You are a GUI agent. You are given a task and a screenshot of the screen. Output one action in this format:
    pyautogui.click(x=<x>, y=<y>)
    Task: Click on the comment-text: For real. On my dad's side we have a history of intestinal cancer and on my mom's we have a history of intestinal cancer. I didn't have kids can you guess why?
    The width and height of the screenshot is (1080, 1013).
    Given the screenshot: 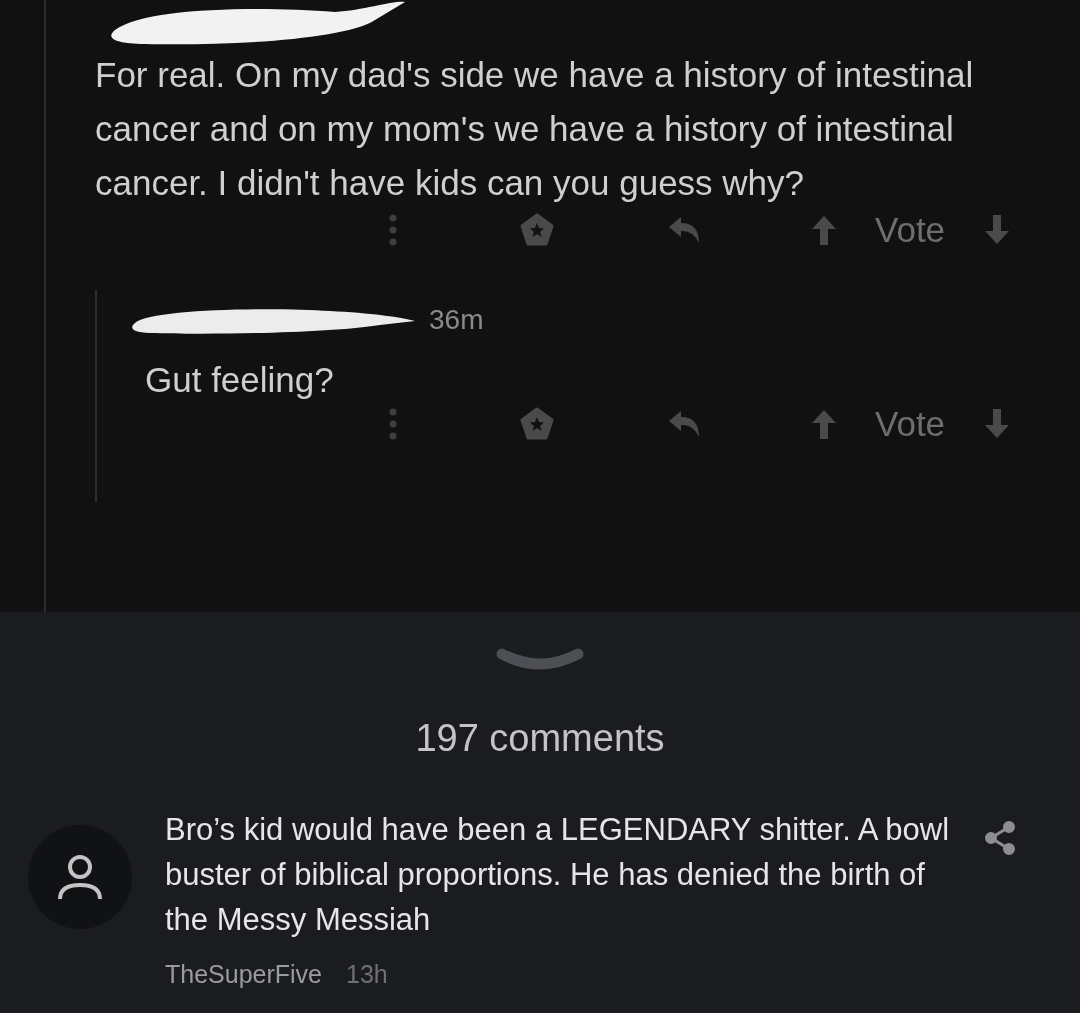 What is the action you would take?
    pyautogui.click(x=535, y=129)
    